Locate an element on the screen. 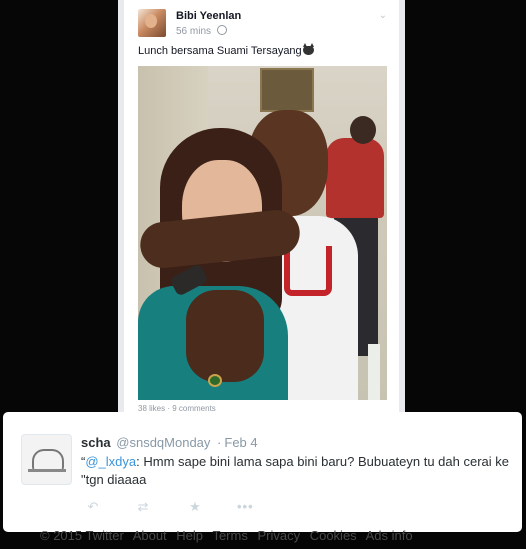 The image size is (526, 549). footer-cookies: Cookies is located at coordinates (333, 535).